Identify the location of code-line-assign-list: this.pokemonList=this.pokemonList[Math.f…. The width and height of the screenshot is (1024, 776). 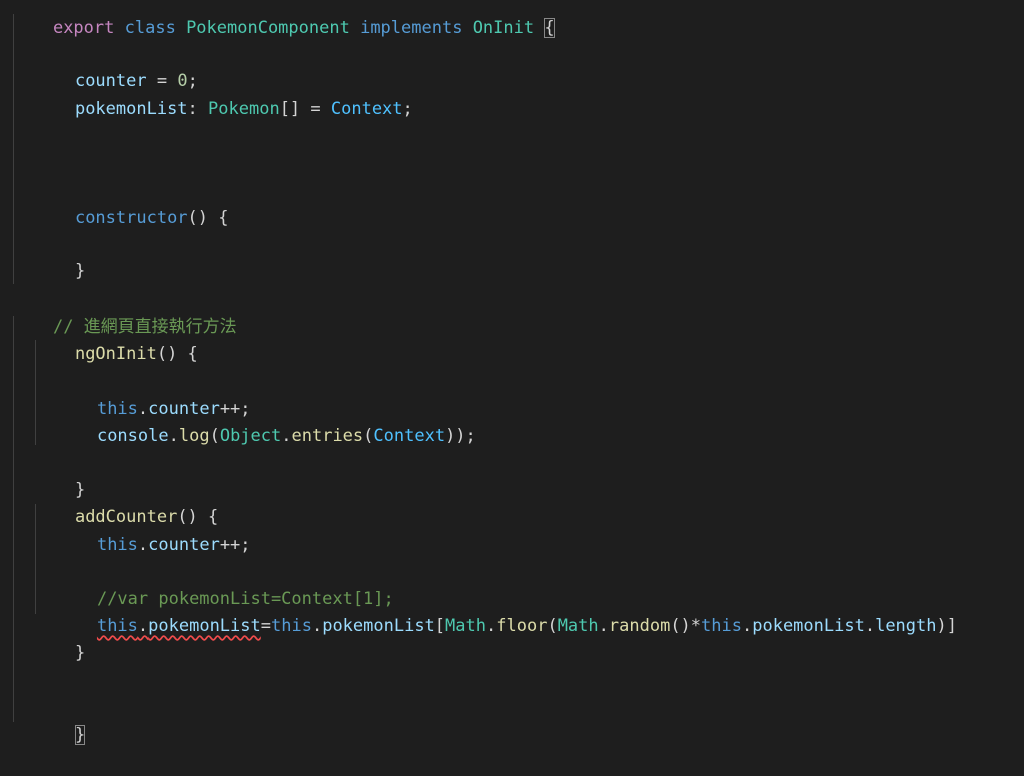
(506, 611).